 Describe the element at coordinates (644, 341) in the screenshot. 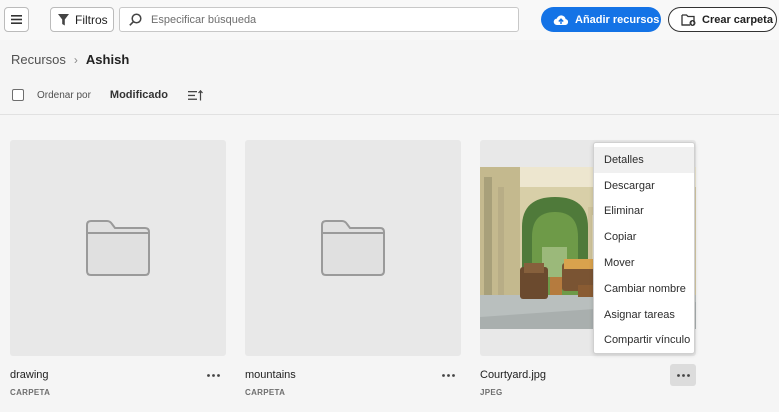

I see `menu-item-share-link: Compartir vínculo` at that location.